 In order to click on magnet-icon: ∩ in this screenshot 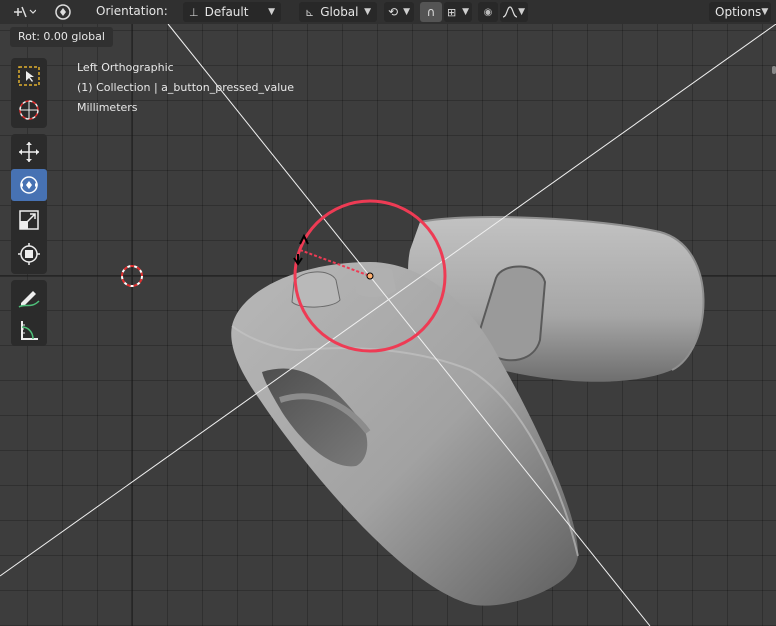, I will do `click(431, 12)`.